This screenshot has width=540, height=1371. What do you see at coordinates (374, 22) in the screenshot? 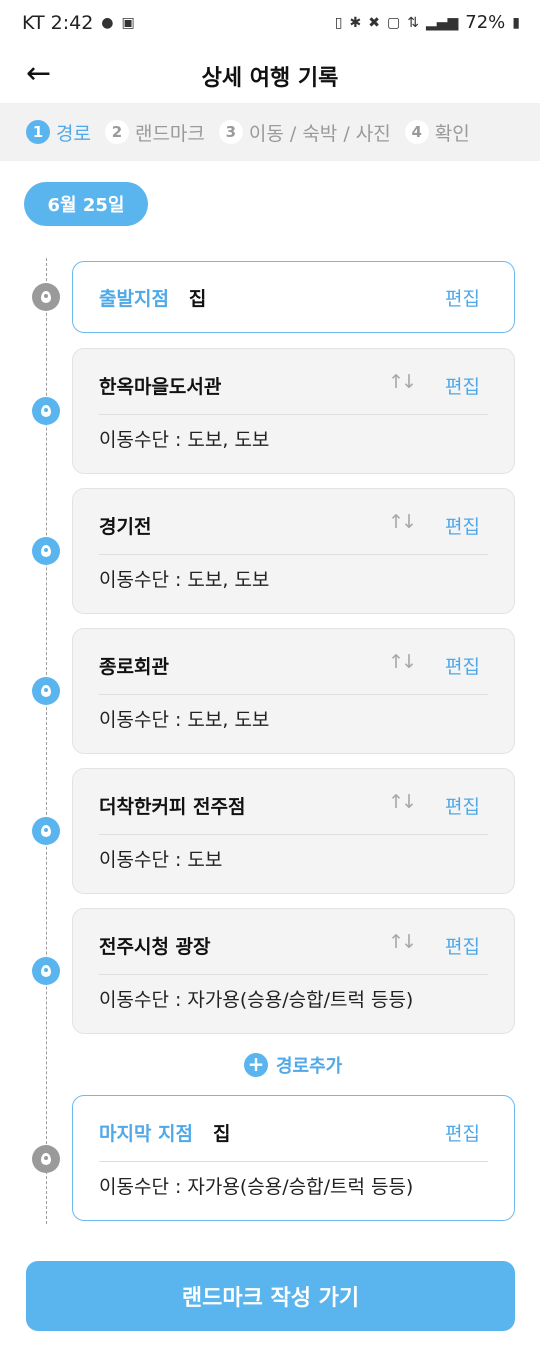
I see `mute-icon: ✖` at bounding box center [374, 22].